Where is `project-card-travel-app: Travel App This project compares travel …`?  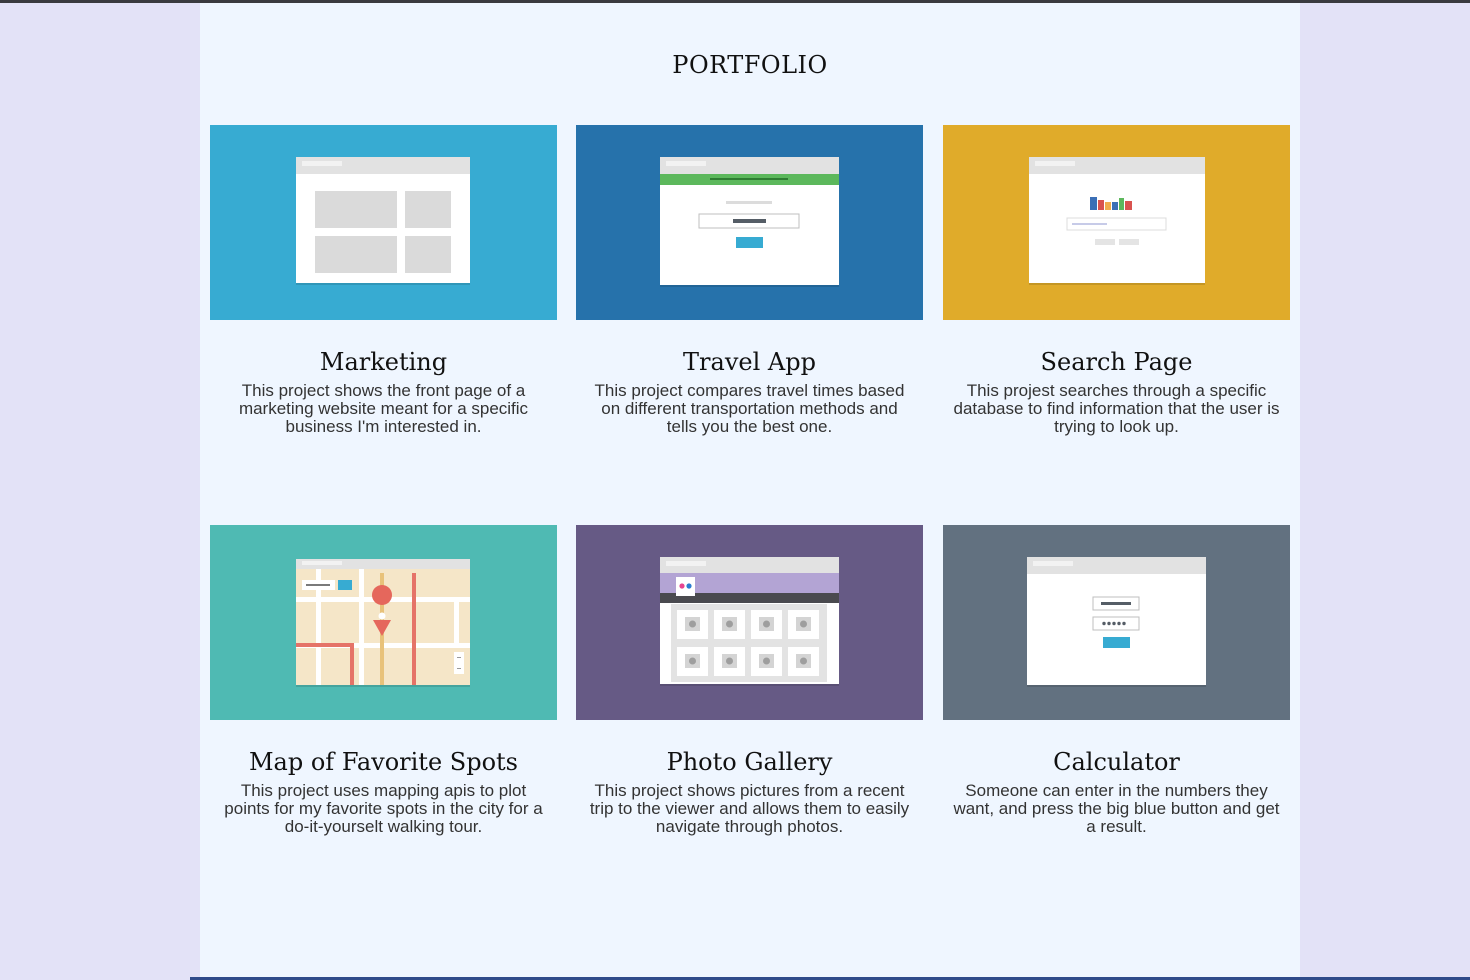 project-card-travel-app: Travel App This project compares travel … is located at coordinates (749, 280).